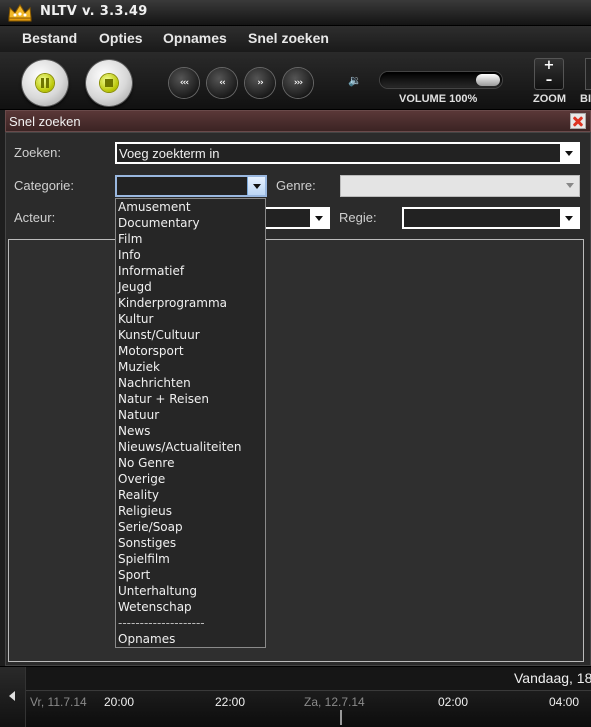 The image size is (591, 727). What do you see at coordinates (491, 218) in the screenshot?
I see `director-select` at bounding box center [491, 218].